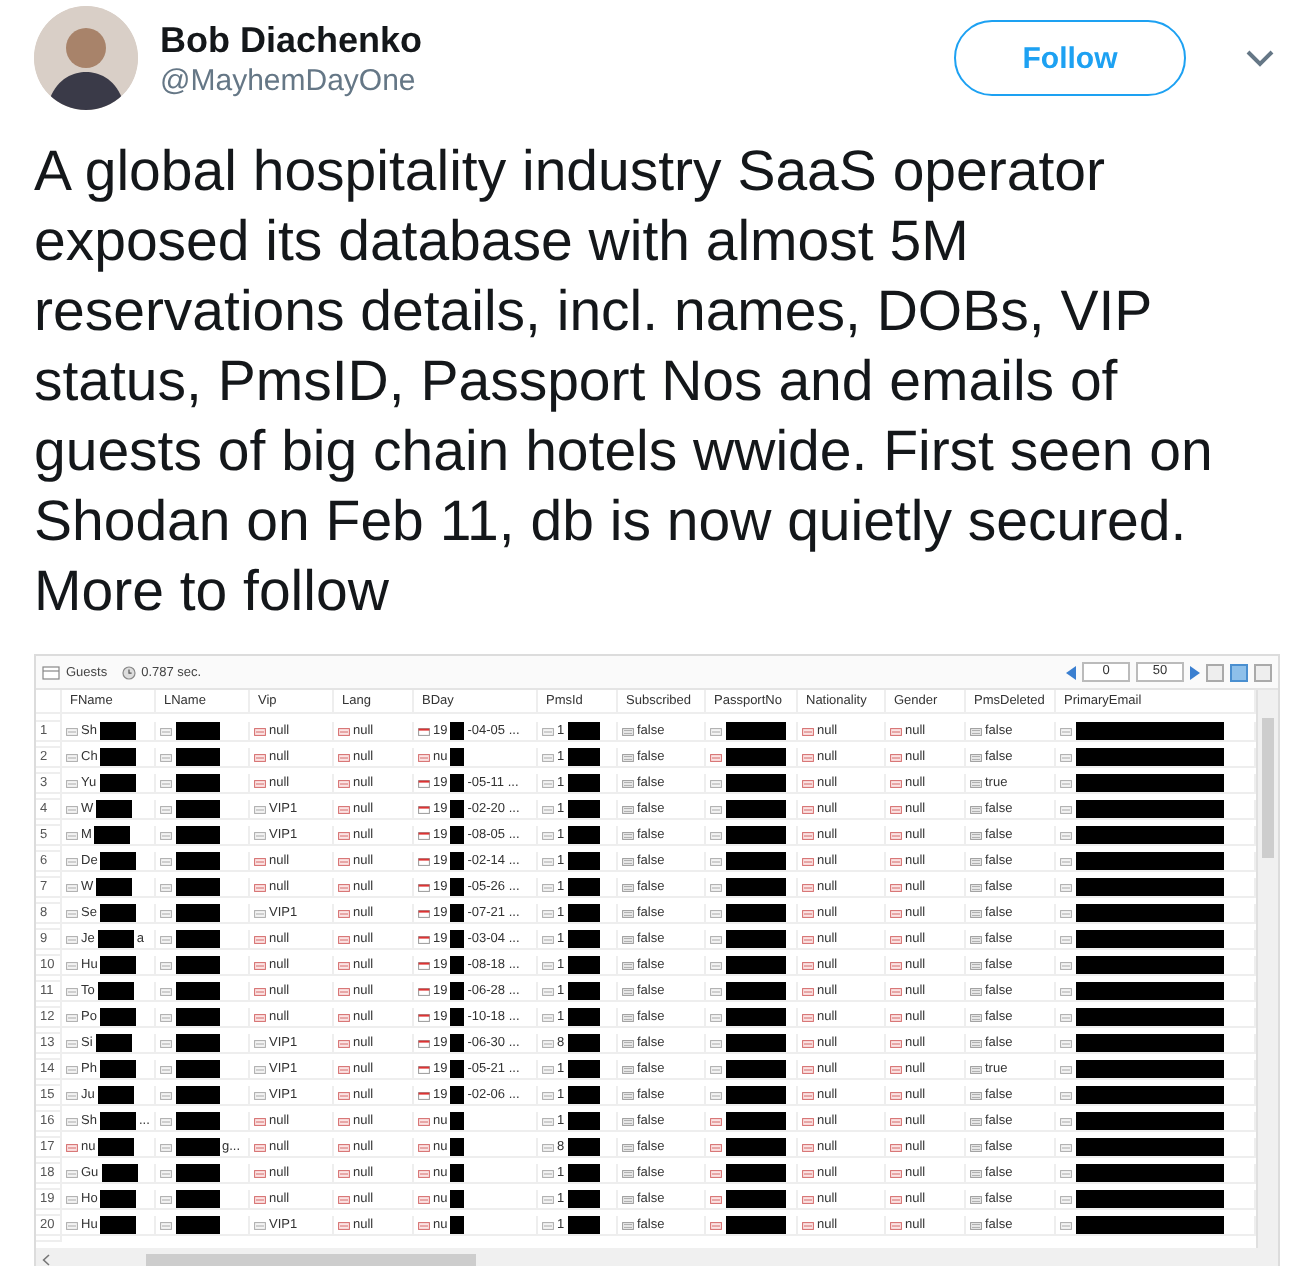  Describe the element at coordinates (1267, 969) in the screenshot. I see `vertical-scrollbar` at that location.